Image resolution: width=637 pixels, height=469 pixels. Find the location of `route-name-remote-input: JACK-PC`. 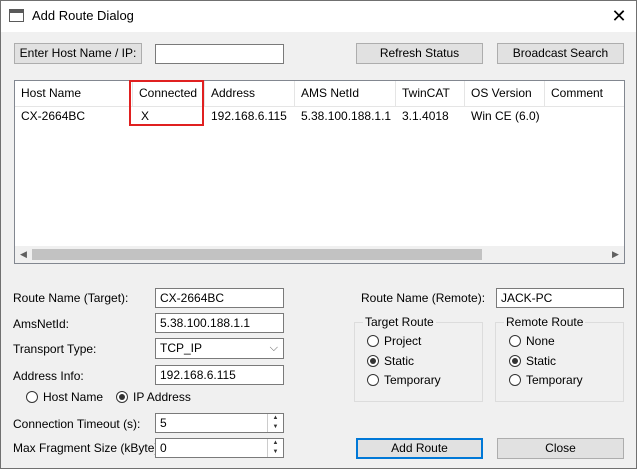

route-name-remote-input: JACK-PC is located at coordinates (560, 298).